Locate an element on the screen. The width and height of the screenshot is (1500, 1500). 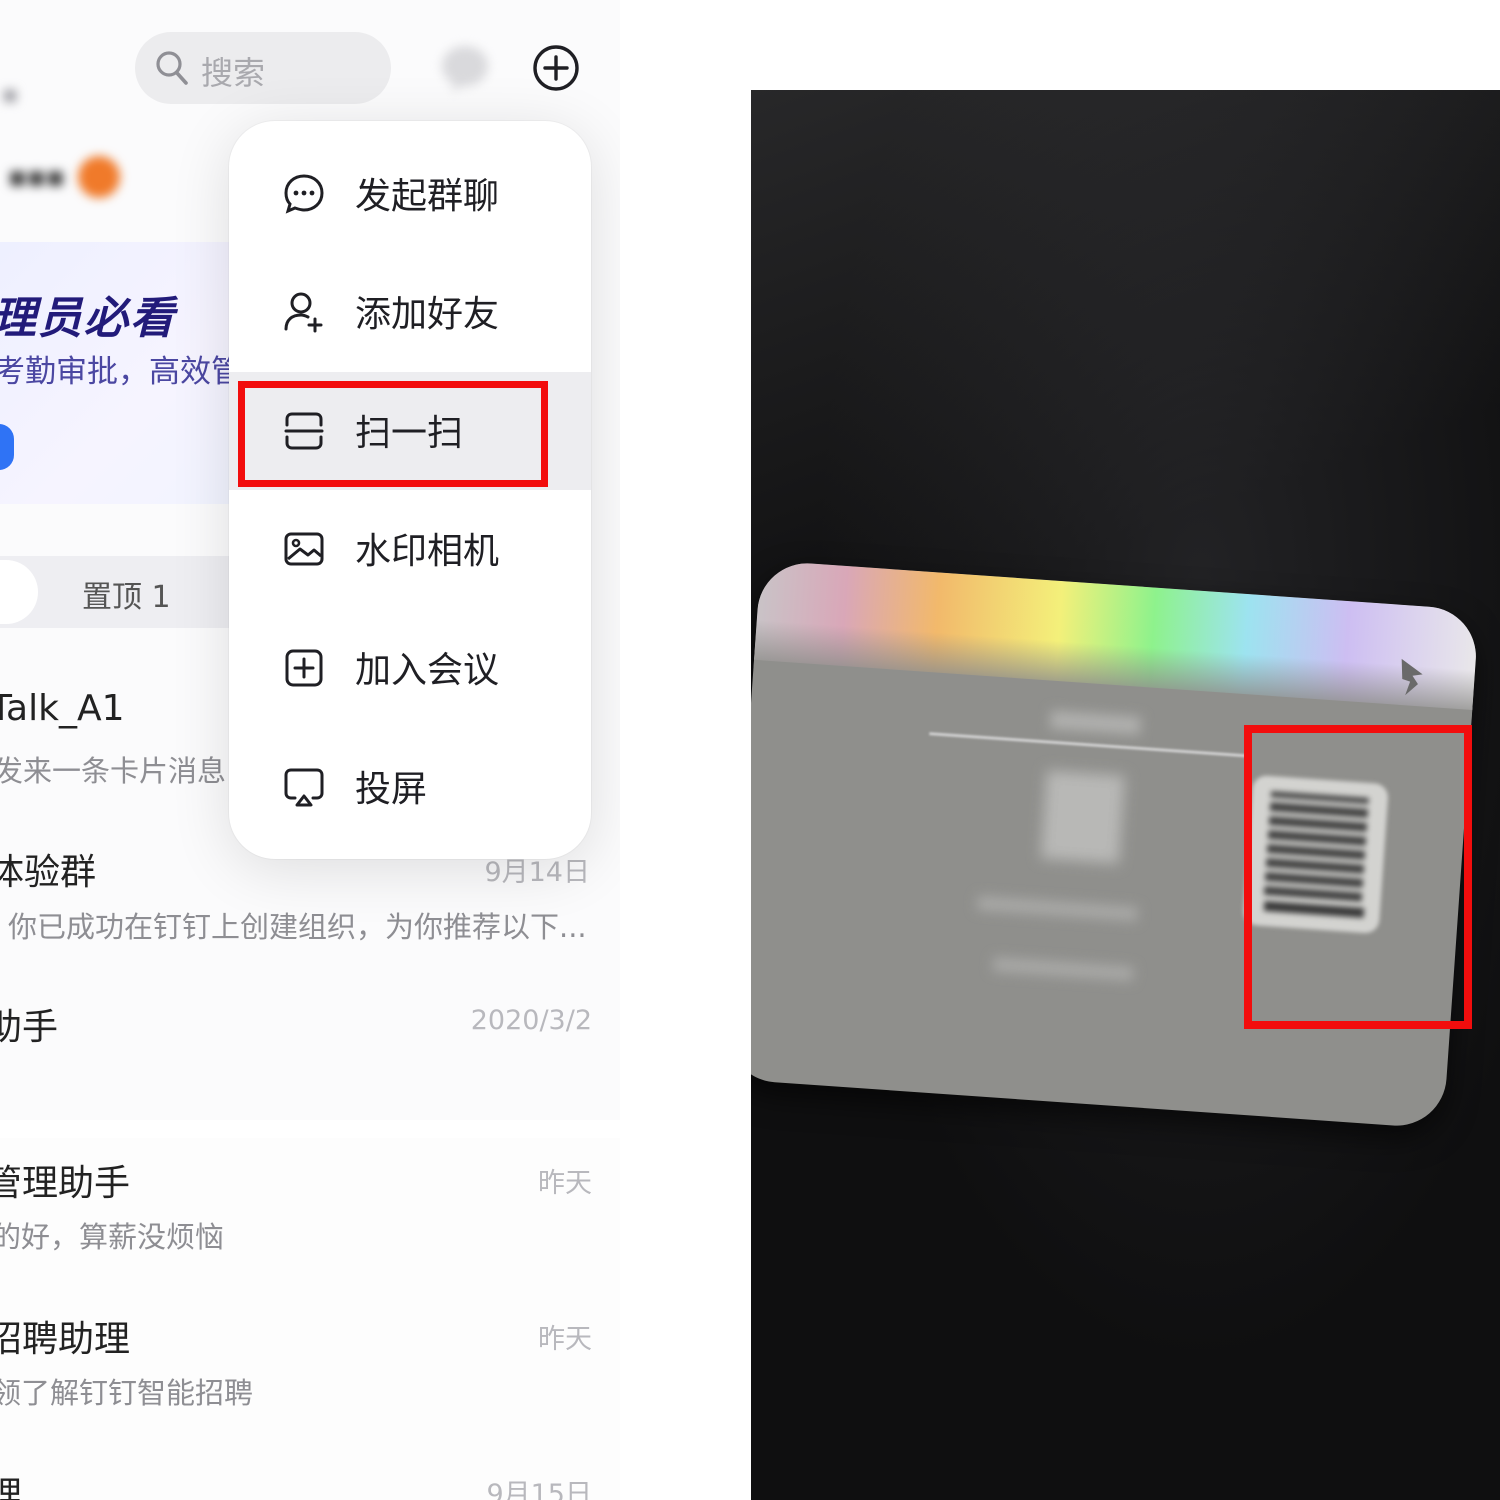
menu-item-add-friend: 添加好友 is located at coordinates (410, 312).